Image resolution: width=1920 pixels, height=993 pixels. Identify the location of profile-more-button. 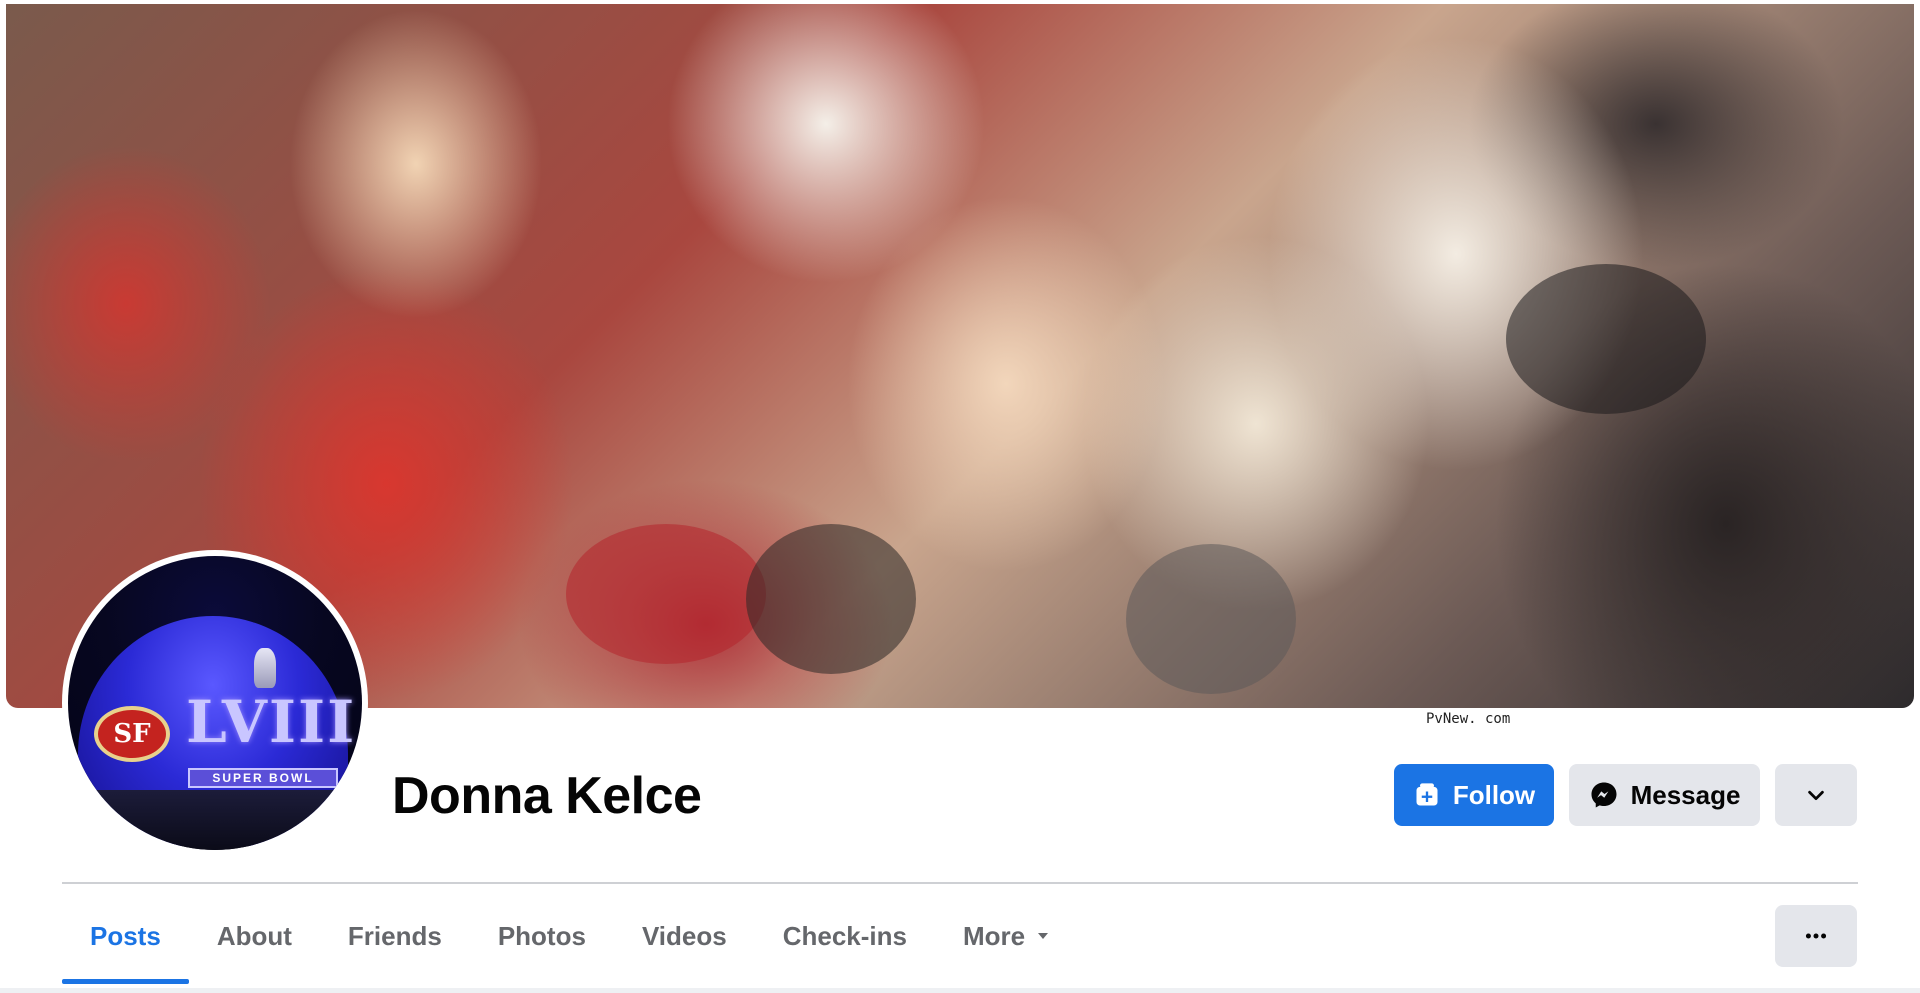
(1816, 795).